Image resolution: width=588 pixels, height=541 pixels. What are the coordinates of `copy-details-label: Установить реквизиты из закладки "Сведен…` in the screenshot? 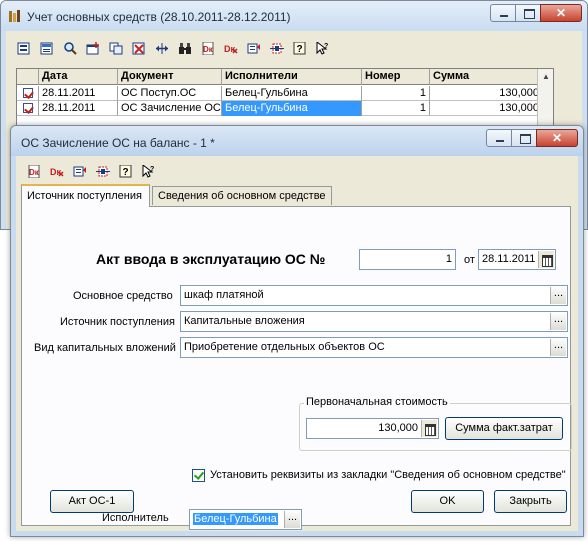 It's located at (388, 475).